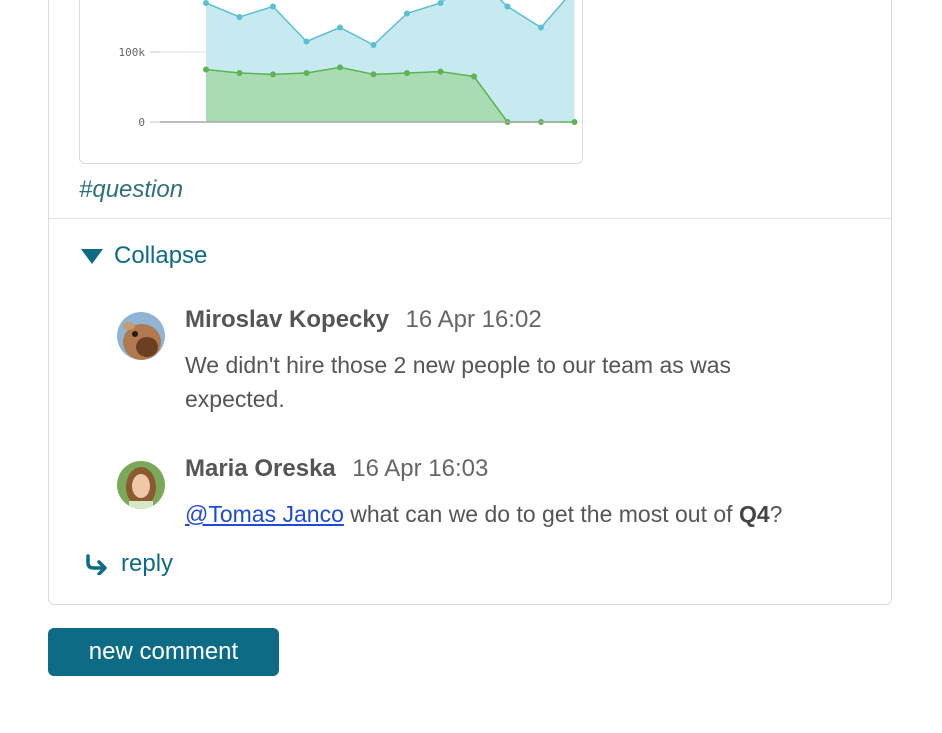 The height and width of the screenshot is (733, 942). What do you see at coordinates (473, 319) in the screenshot?
I see `comment-time: 16 Apr 16:02` at bounding box center [473, 319].